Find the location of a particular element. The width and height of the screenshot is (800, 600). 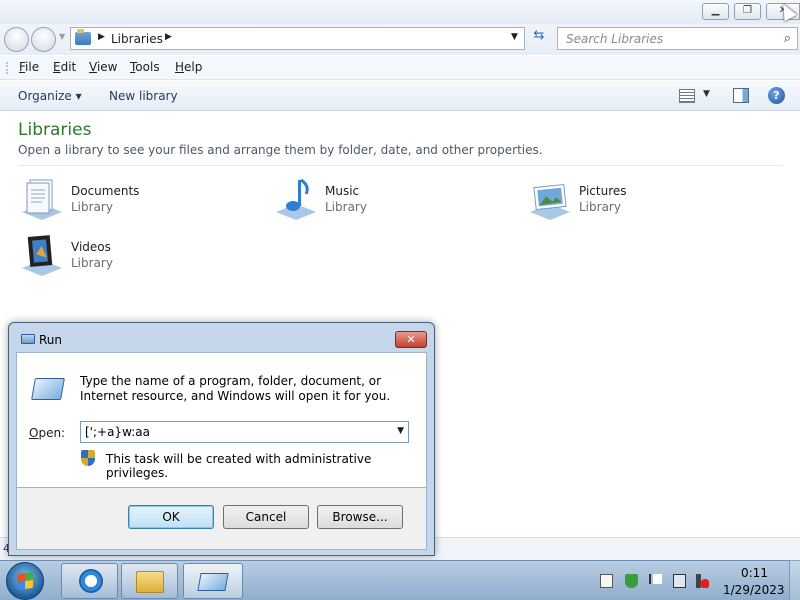

library-videos: Videos Library is located at coordinates (133, 258).